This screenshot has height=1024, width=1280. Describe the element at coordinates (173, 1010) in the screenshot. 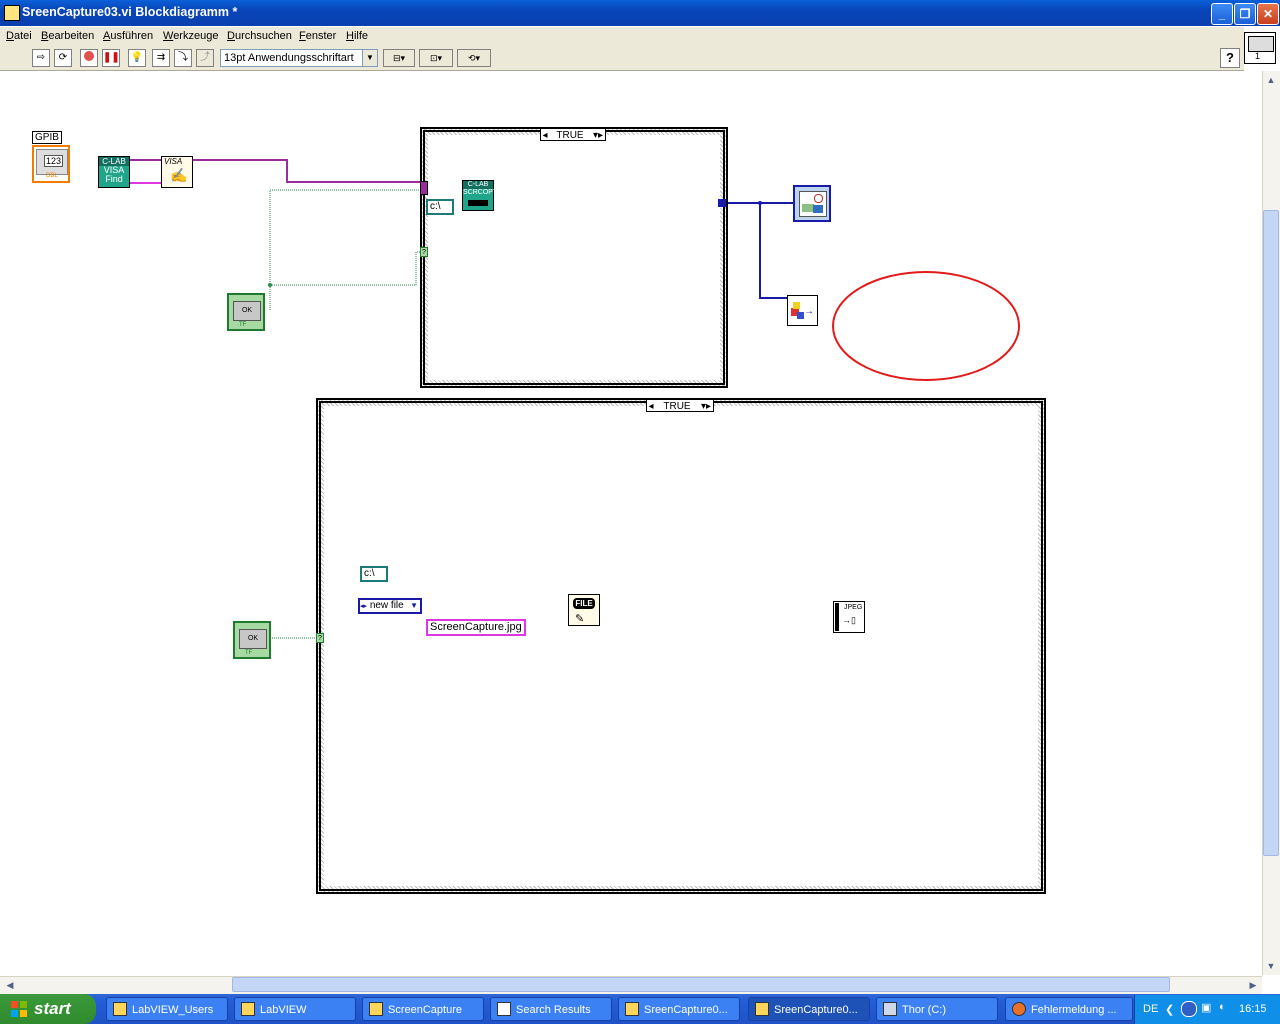

I see `task-label: LabVIEW_Users` at that location.